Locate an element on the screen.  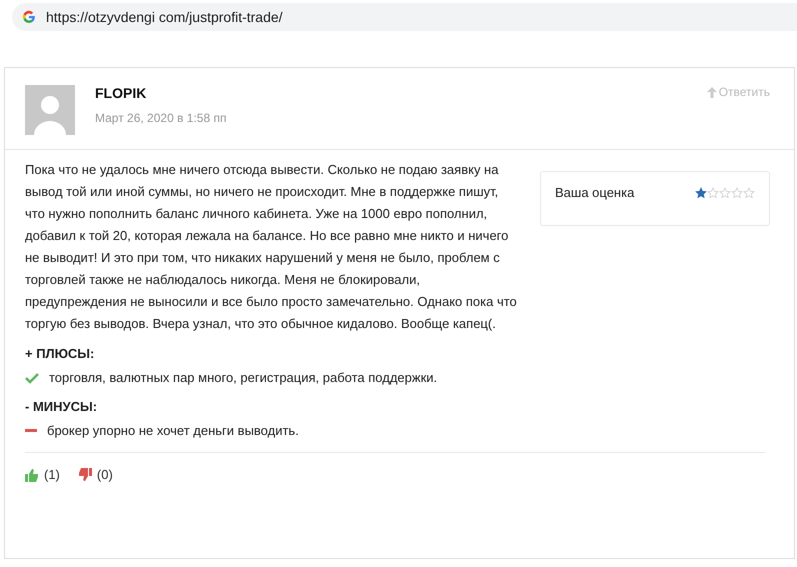
vote-button: (1) is located at coordinates (42, 474).